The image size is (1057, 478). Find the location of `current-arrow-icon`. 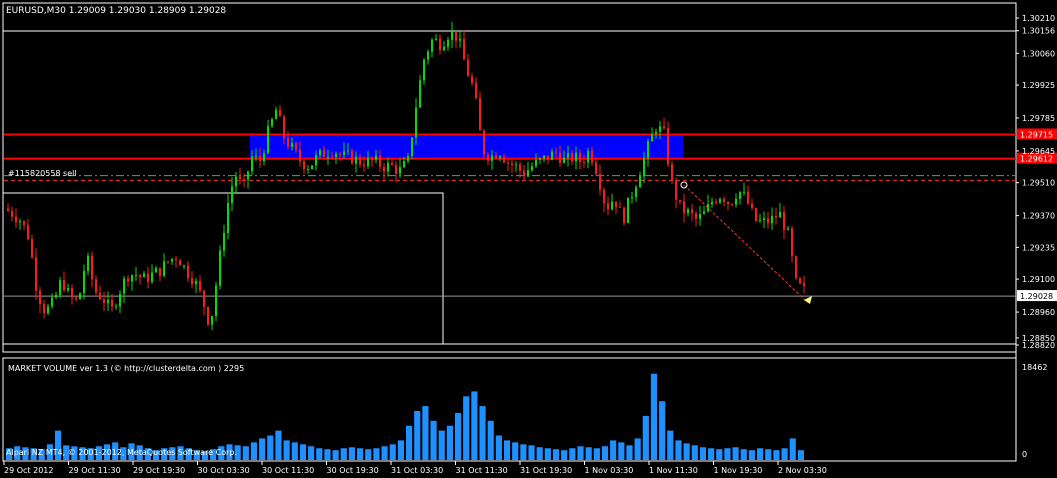

current-arrow-icon is located at coordinates (808, 300).